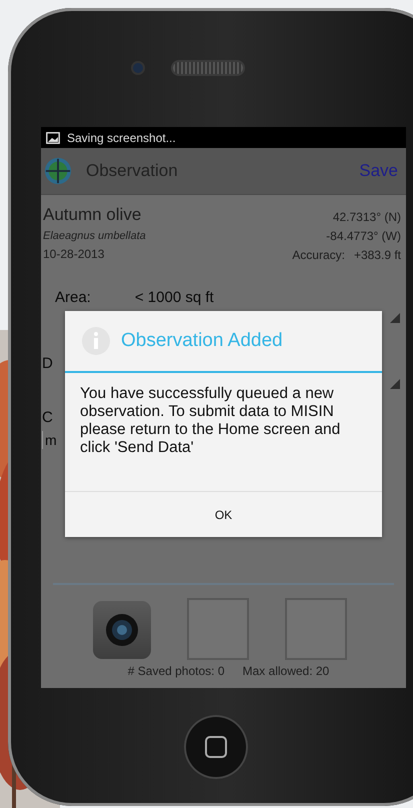 The width and height of the screenshot is (413, 808). I want to click on area-value: < 1000 sq ft, so click(174, 297).